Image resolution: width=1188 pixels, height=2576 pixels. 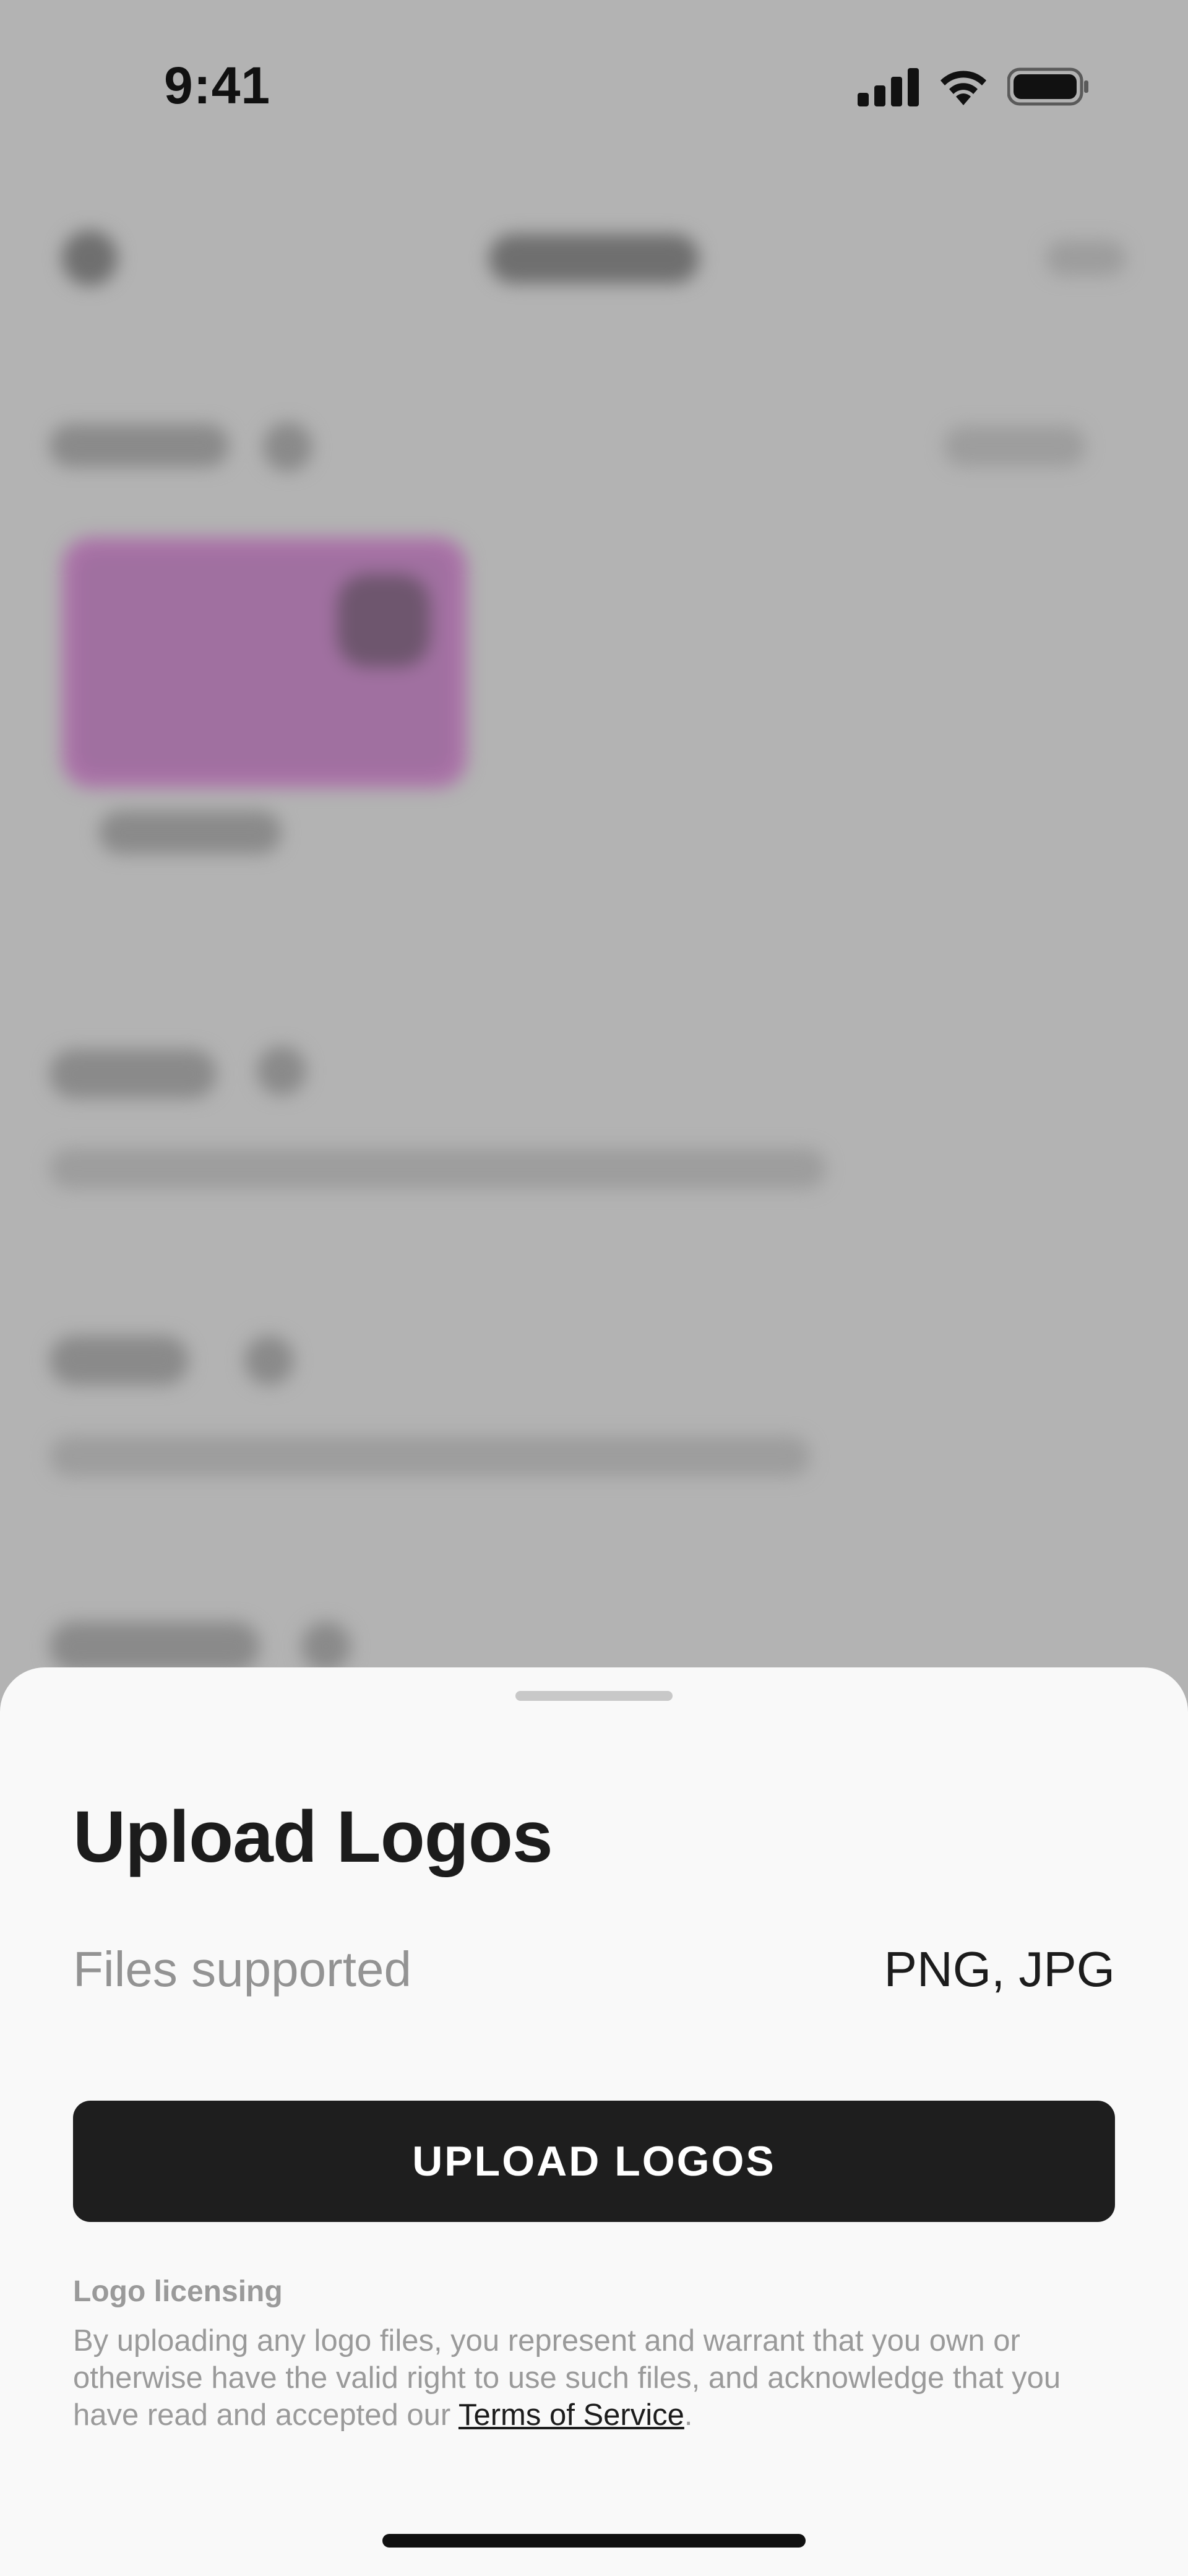 What do you see at coordinates (155, 1646) in the screenshot?
I see `stickers-heading-blurred` at bounding box center [155, 1646].